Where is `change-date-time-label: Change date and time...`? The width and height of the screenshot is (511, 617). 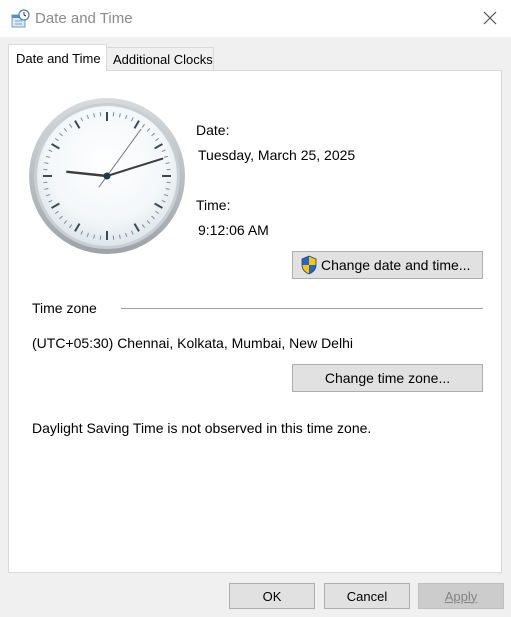
change-date-time-label: Change date and time... is located at coordinates (396, 265).